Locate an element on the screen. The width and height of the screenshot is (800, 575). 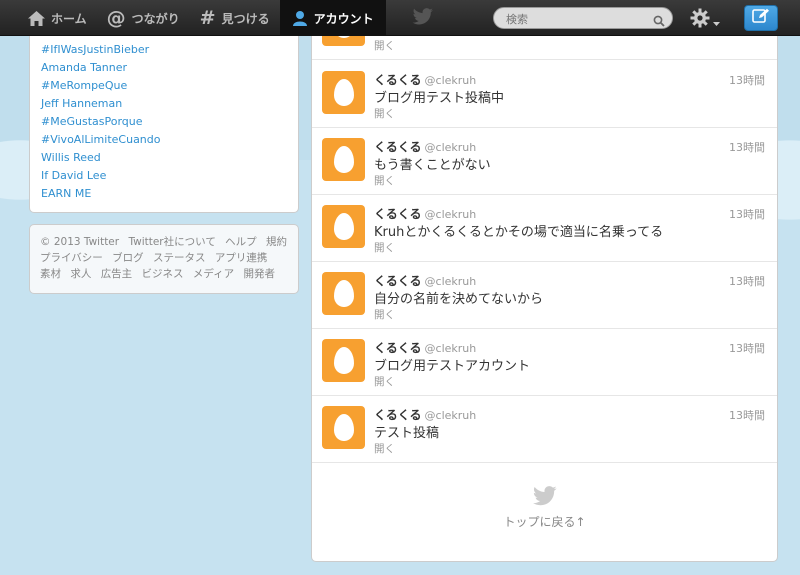
trend-link: If David Lee is located at coordinates (169, 176).